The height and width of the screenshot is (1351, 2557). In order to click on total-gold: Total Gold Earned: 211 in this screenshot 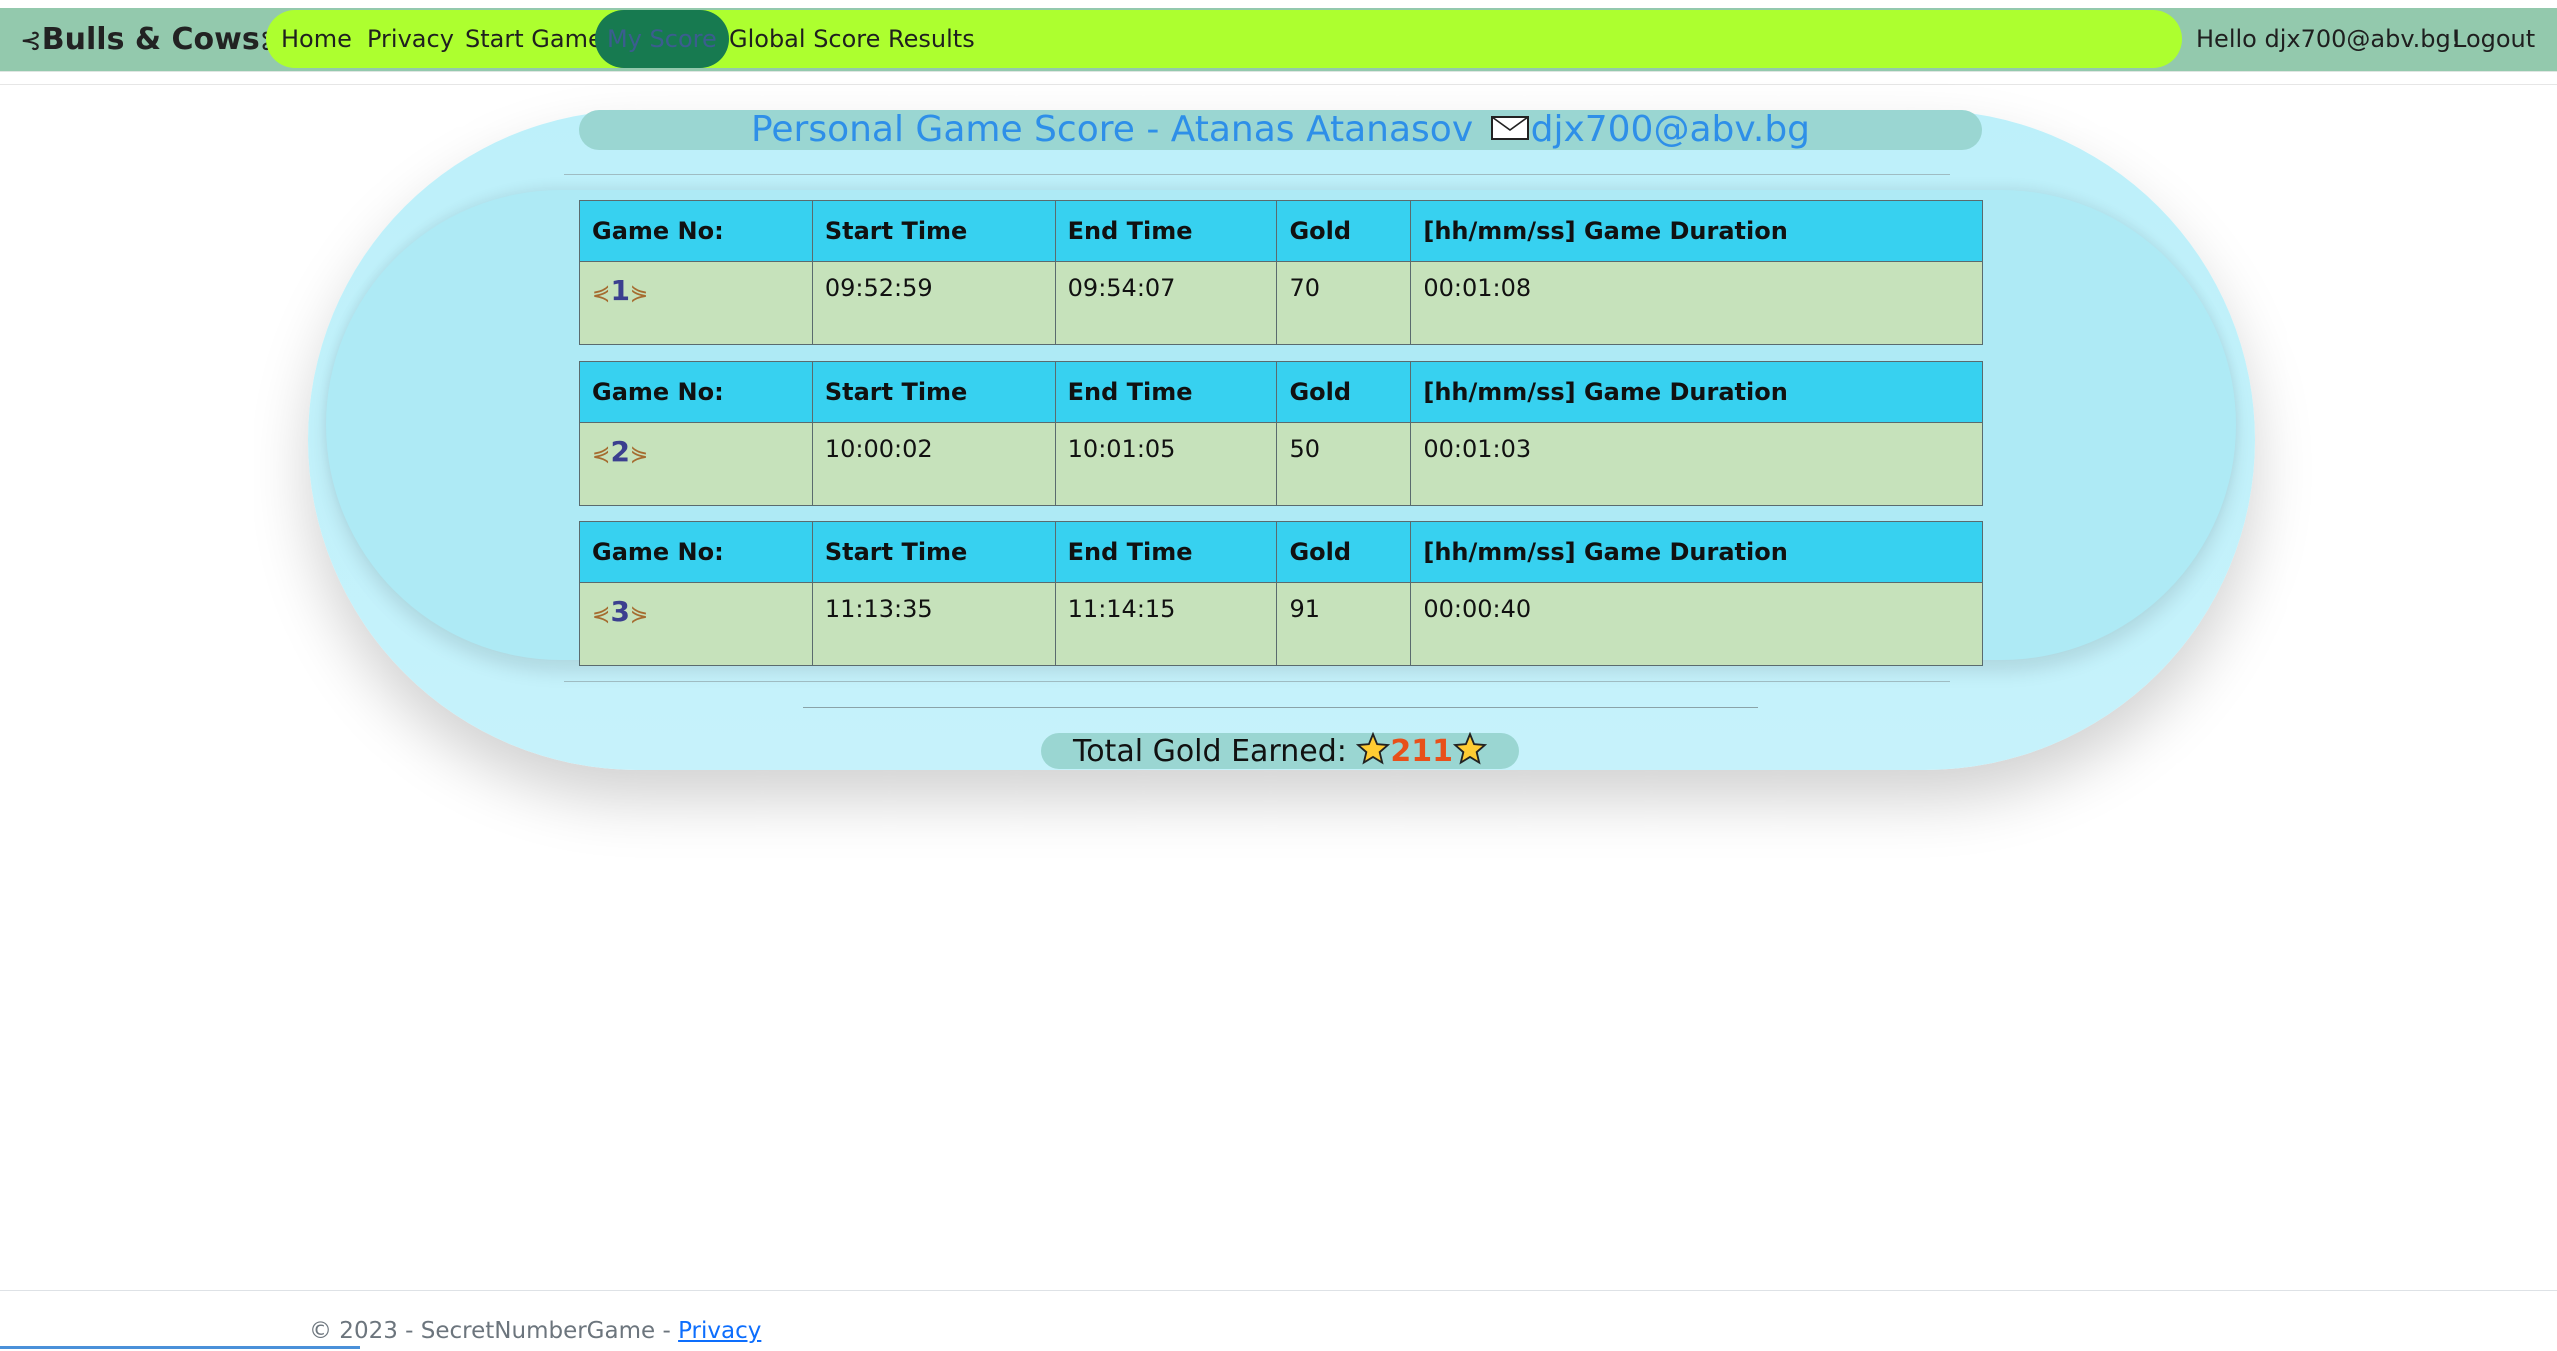, I will do `click(1280, 752)`.